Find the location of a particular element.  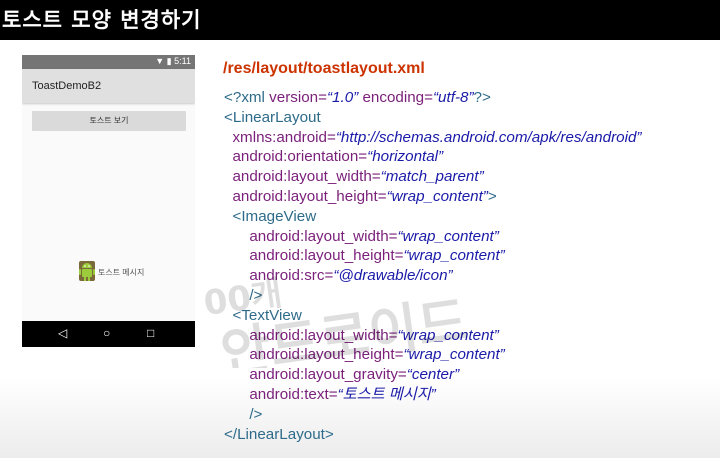

title-bar: 토스트 모양 변경하기 is located at coordinates (360, 20).